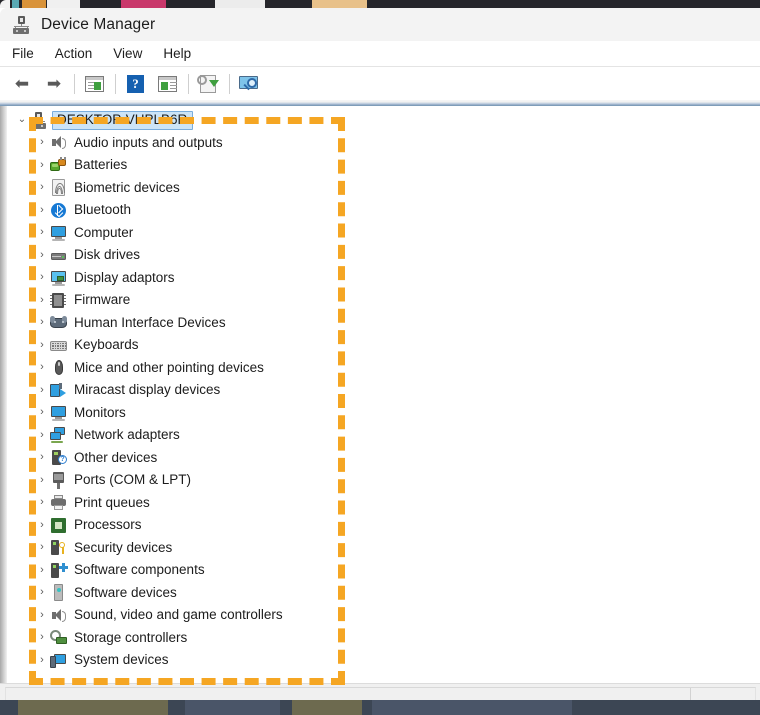  Describe the element at coordinates (384, 660) in the screenshot. I see `tree-item: › System devices` at that location.